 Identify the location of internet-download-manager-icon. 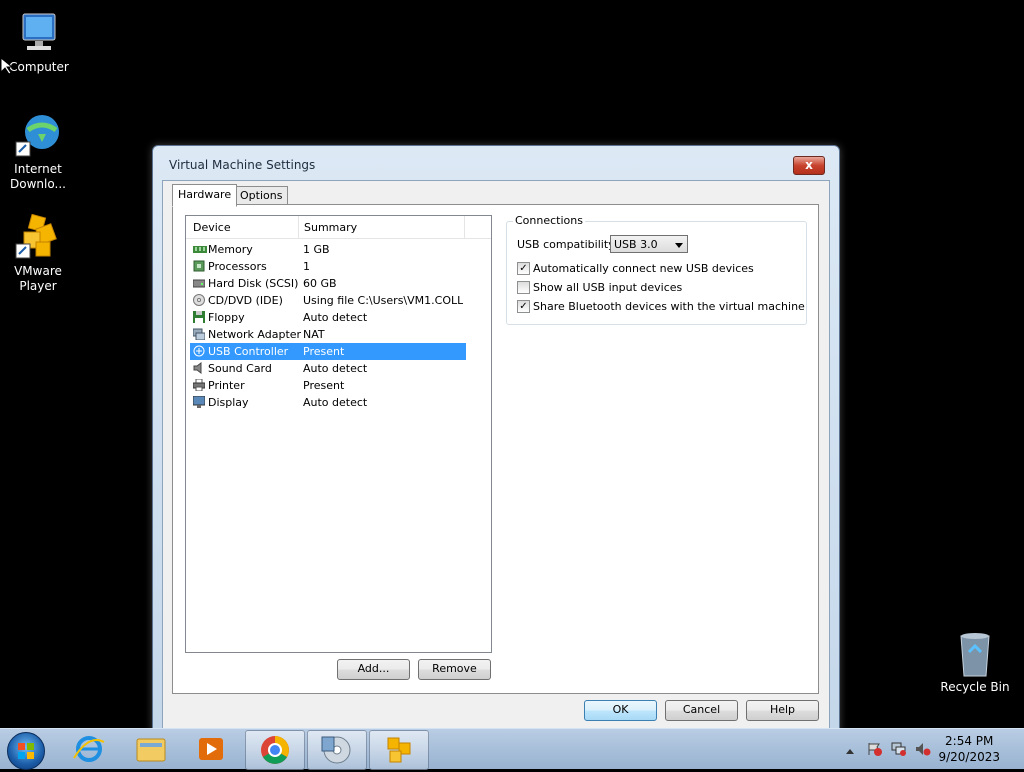
(38, 136).